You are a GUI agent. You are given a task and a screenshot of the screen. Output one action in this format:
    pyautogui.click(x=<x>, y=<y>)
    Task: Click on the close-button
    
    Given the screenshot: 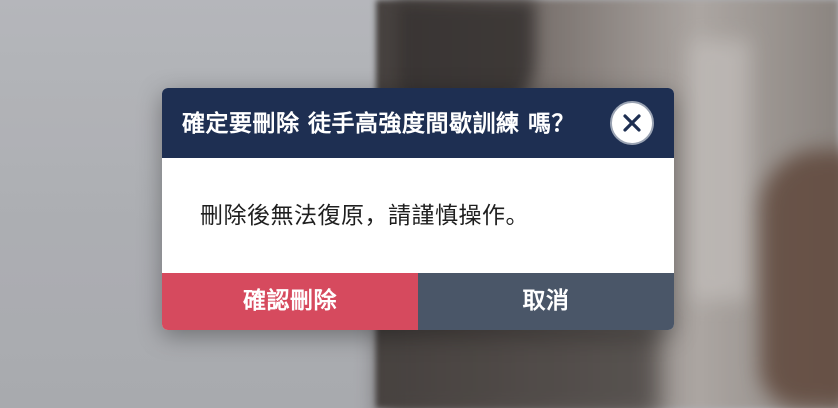 What is the action you would take?
    pyautogui.click(x=632, y=123)
    